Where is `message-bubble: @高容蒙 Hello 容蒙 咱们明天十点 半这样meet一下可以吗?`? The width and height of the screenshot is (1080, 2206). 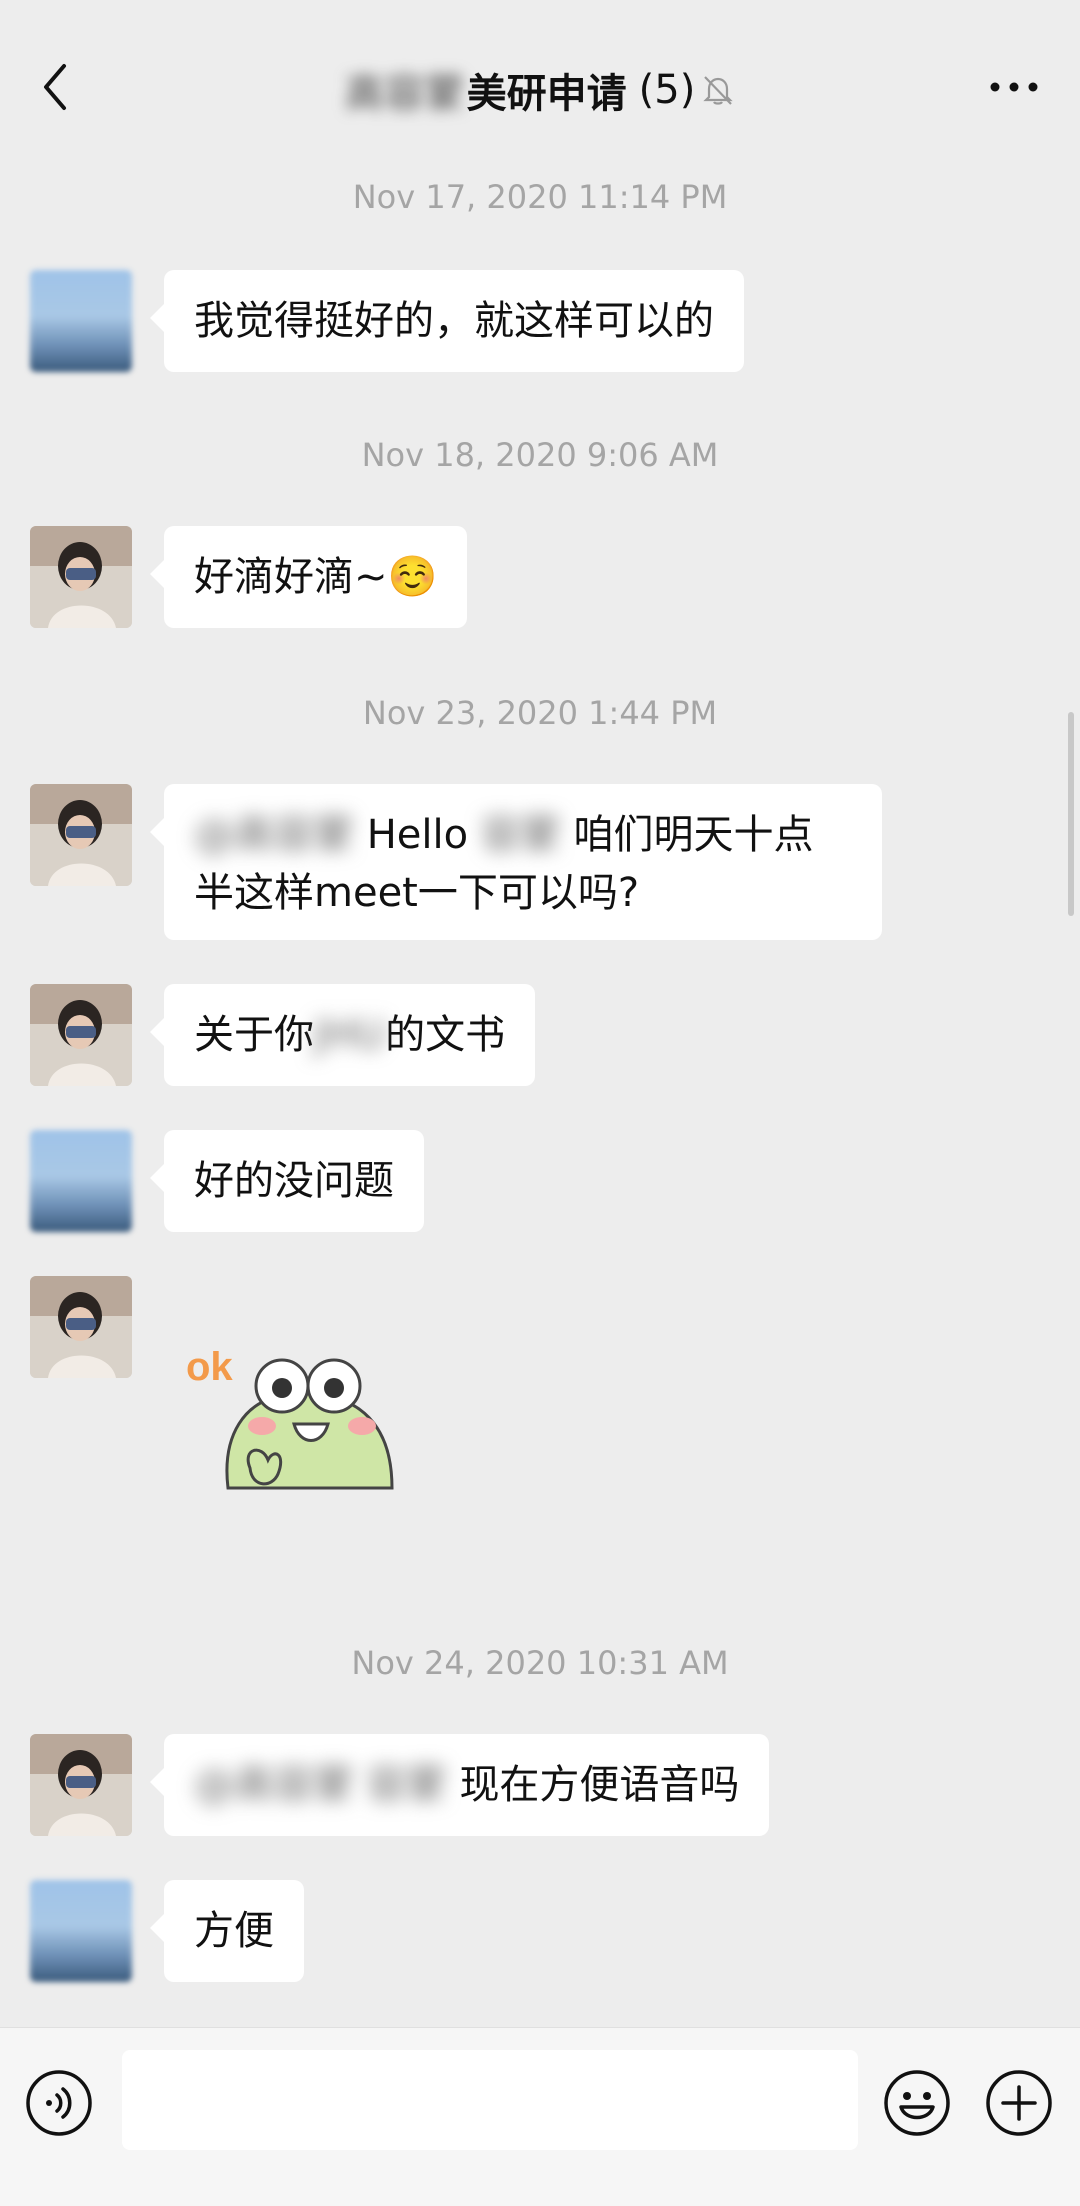 message-bubble: @高容蒙 Hello 容蒙 咱们明天十点 半这样meet一下可以吗? is located at coordinates (516, 862).